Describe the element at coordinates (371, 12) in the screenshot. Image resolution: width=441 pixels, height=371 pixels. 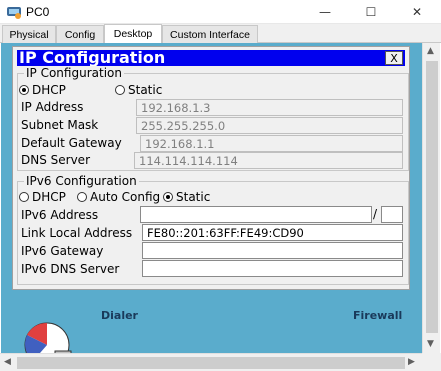
I see `maximize-button: ☐` at that location.